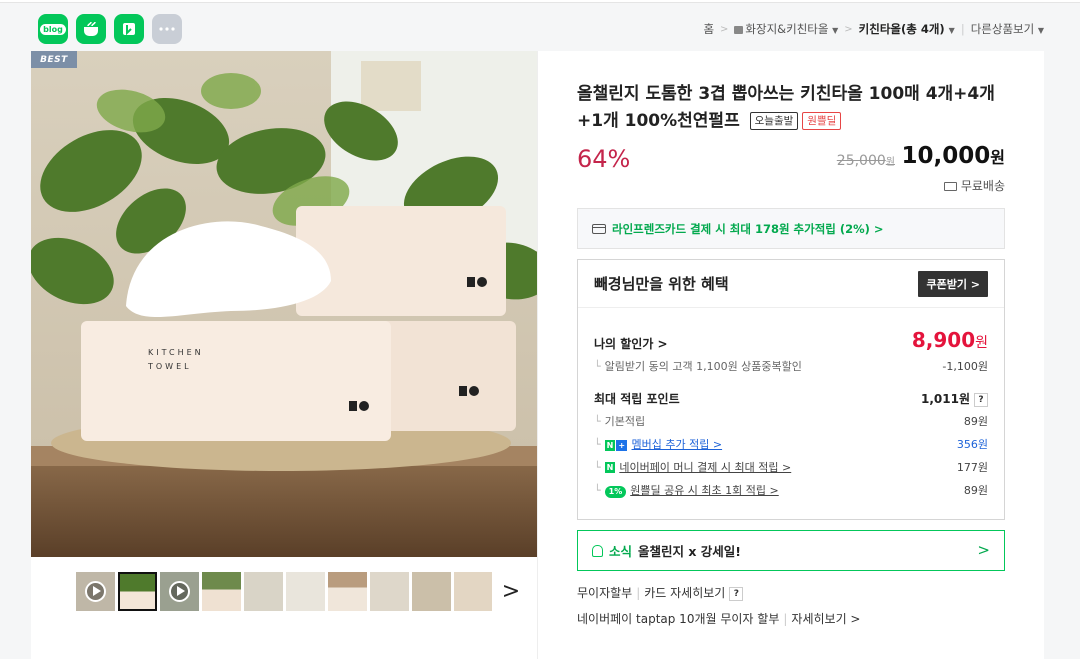  Describe the element at coordinates (53, 29) in the screenshot. I see `blog-icon: blog` at that location.